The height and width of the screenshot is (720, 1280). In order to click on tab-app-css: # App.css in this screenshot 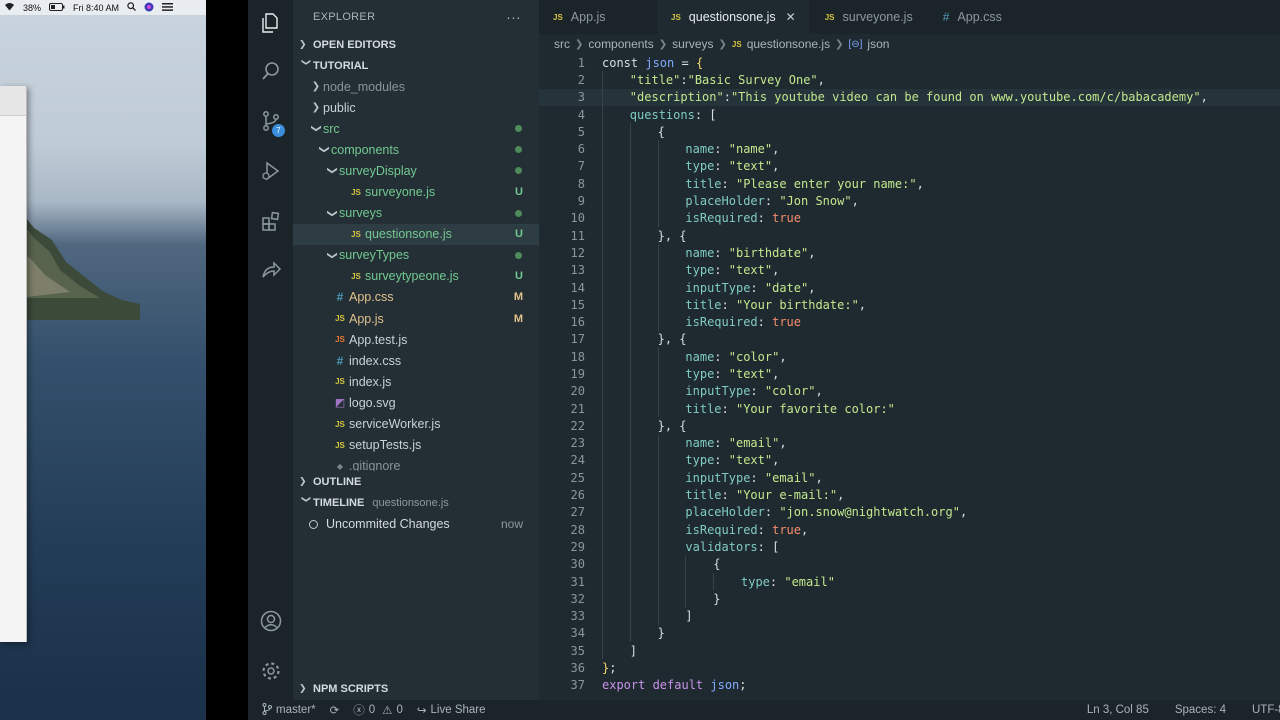, I will do `click(988, 17)`.